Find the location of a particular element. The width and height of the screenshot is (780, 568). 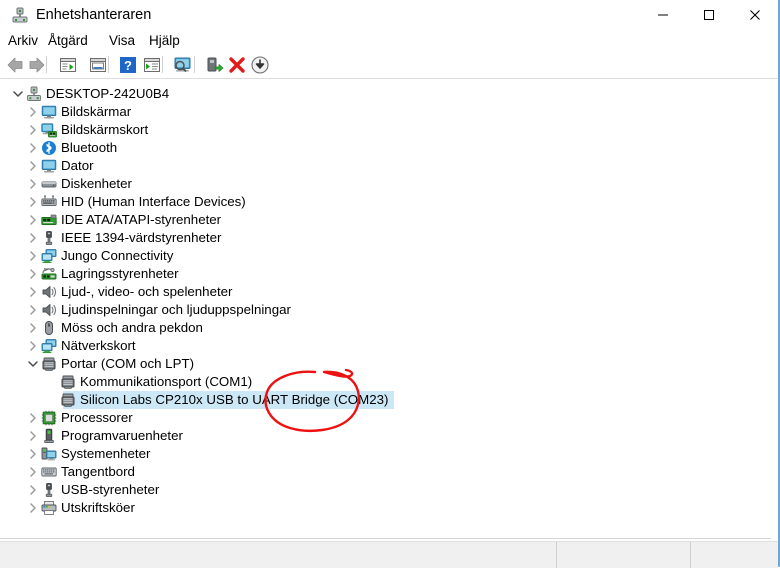

tree-item: IEEE 1394-värdstyrenheter is located at coordinates (385, 238).